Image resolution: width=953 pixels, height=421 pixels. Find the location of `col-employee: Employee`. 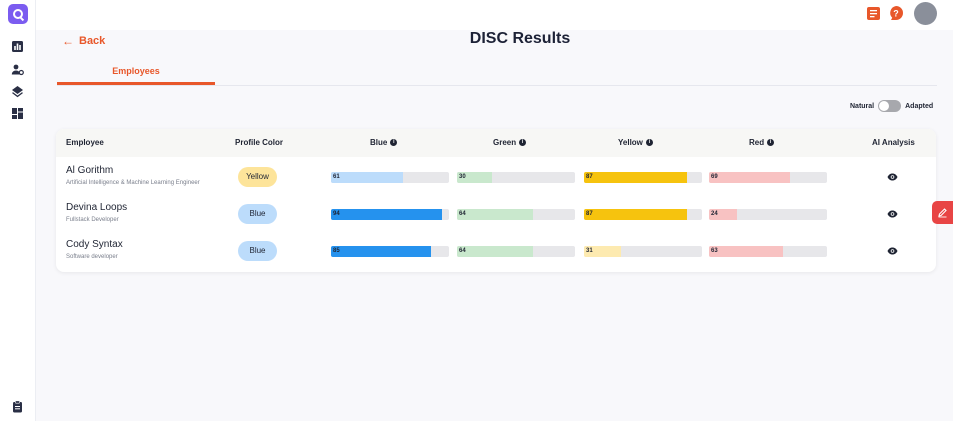

col-employee: Employee is located at coordinates (85, 142).